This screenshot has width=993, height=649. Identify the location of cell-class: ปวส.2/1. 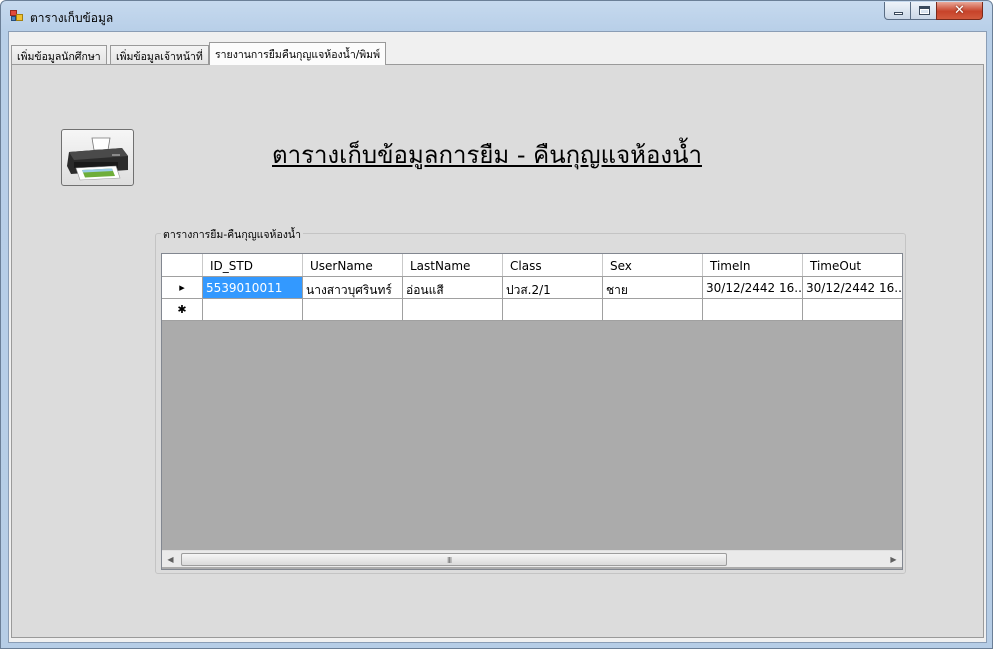
(553, 287).